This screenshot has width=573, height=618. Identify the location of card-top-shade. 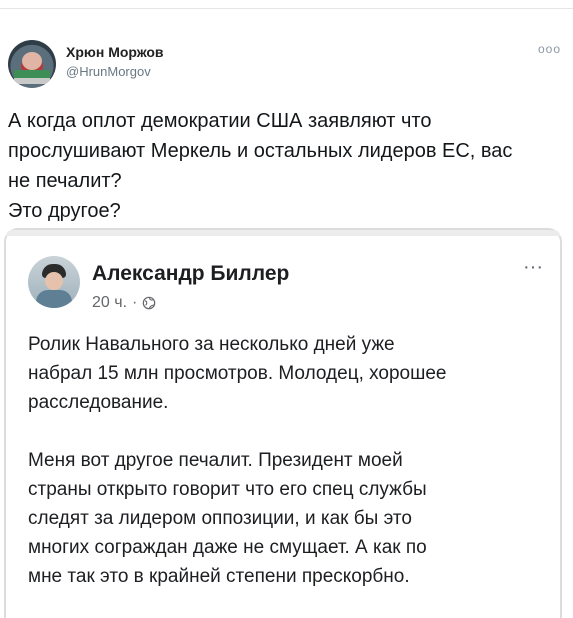
(283, 233).